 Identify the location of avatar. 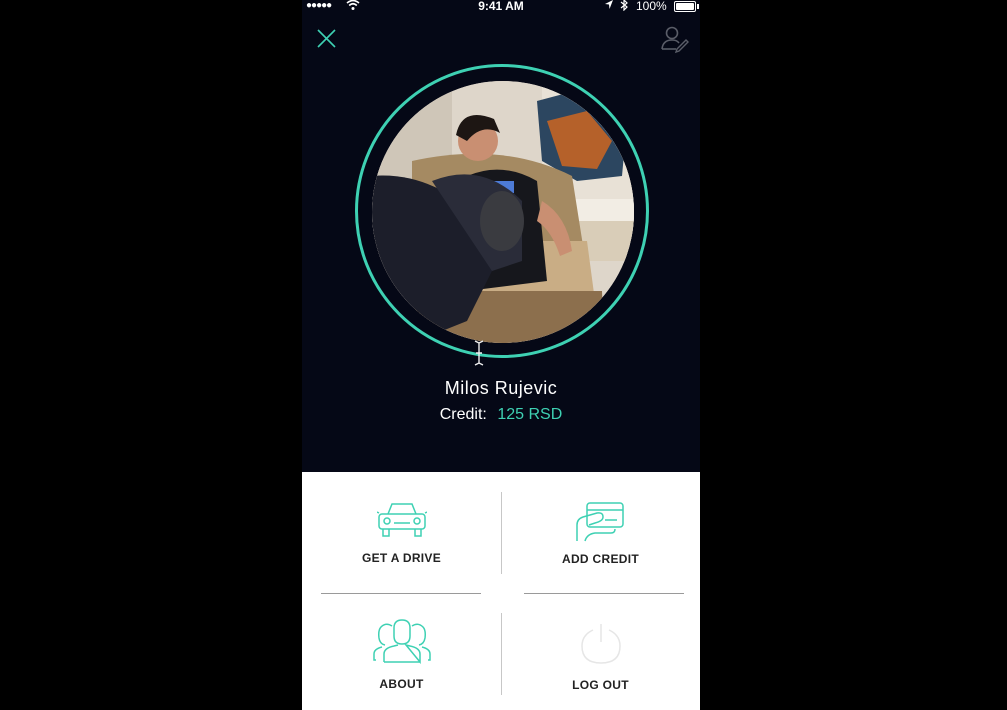
(503, 212).